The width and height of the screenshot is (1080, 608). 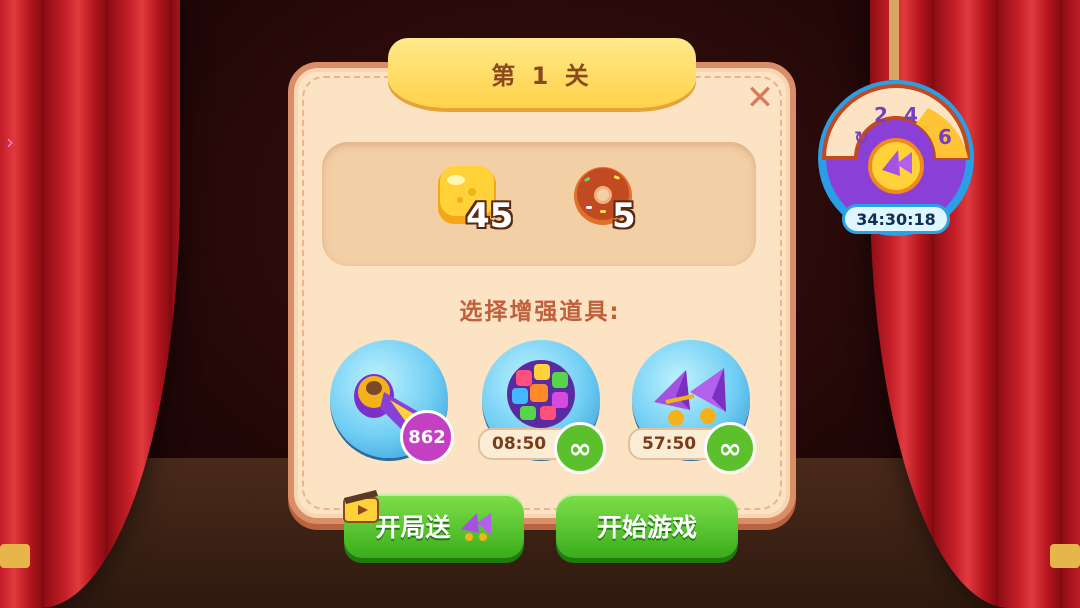 What do you see at coordinates (945, 137) in the screenshot?
I see `wheel-segment-6: 6` at bounding box center [945, 137].